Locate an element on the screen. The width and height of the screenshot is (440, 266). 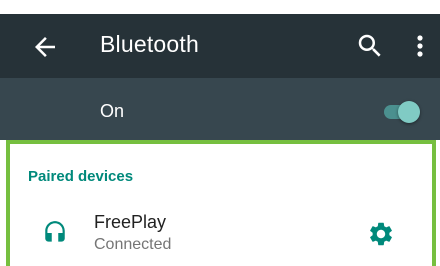
arrow-back-icon is located at coordinates (45, 47).